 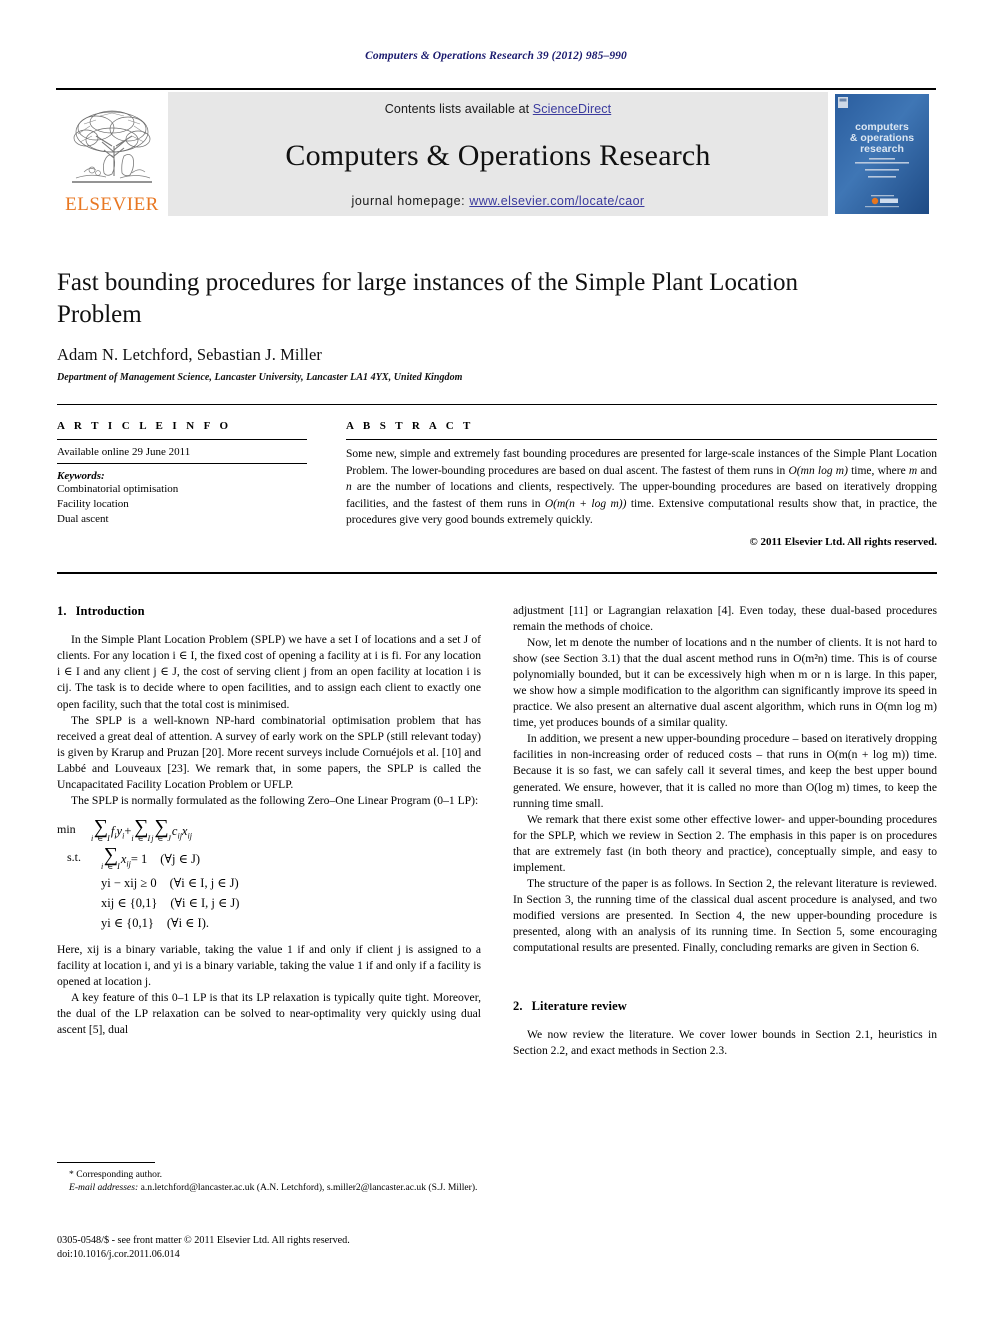 What do you see at coordinates (119, 1174) in the screenshot?
I see `corresponding-author-text: Corresponding author.` at bounding box center [119, 1174].